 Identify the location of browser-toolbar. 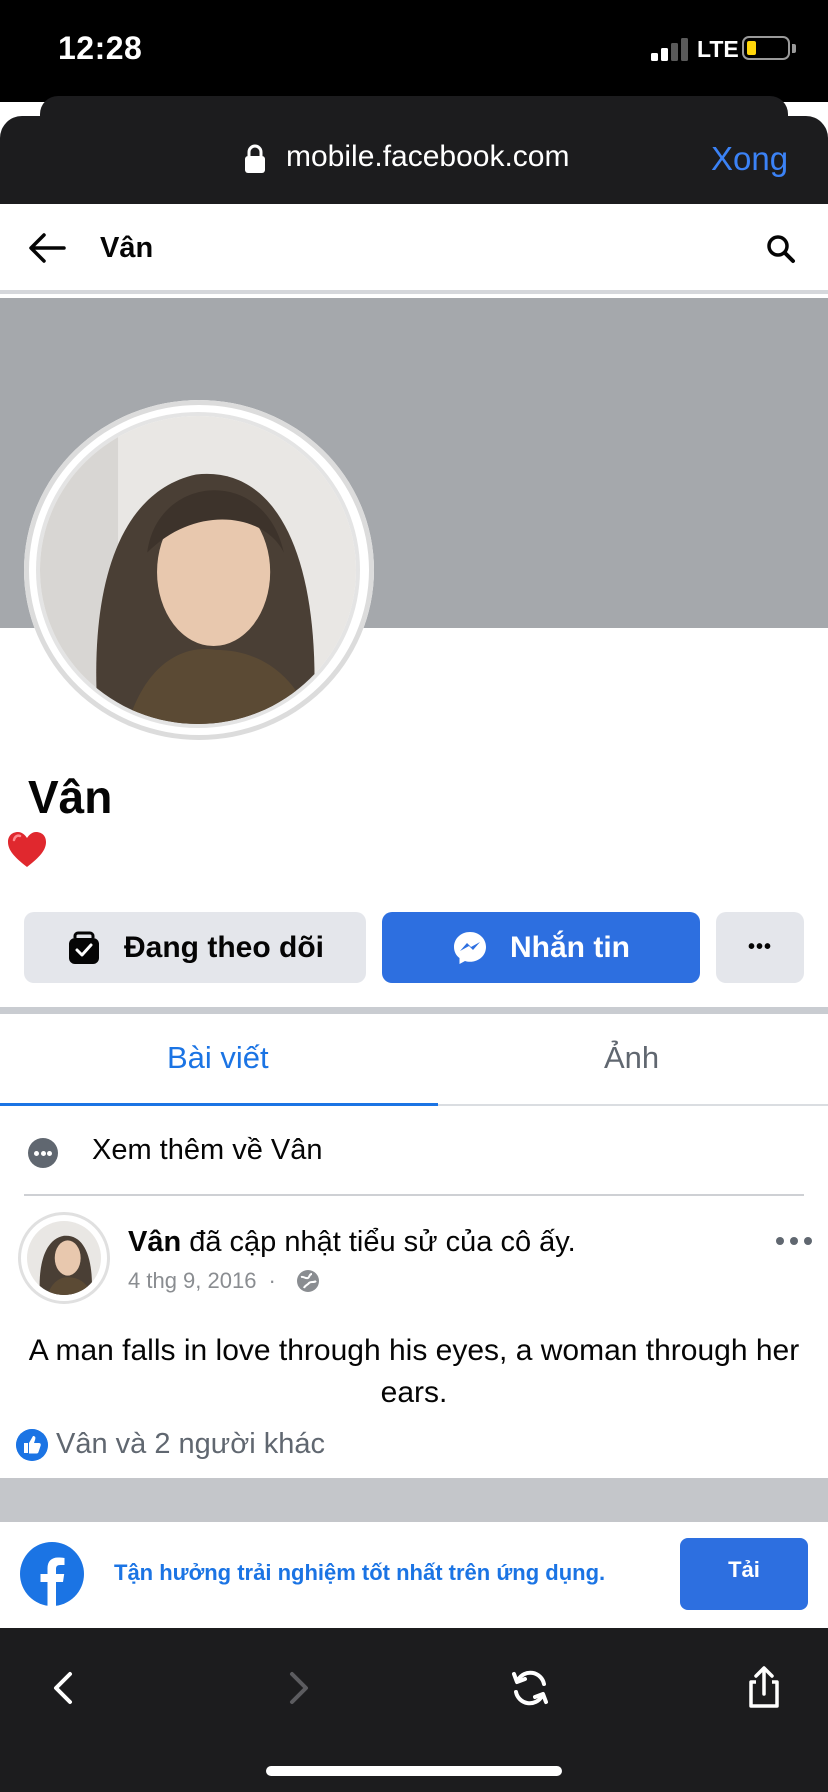
(414, 1710).